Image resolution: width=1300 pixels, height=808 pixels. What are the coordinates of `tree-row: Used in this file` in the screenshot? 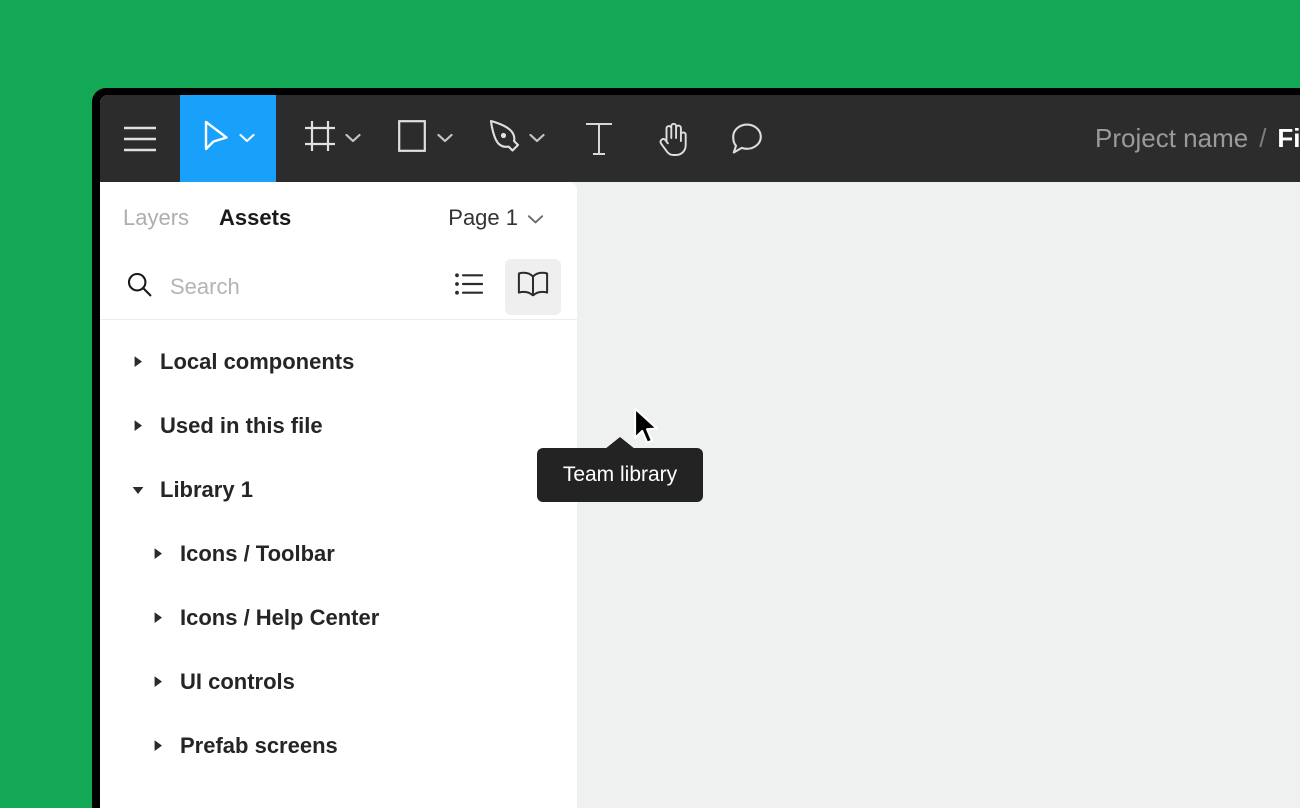 It's located at (338, 426).